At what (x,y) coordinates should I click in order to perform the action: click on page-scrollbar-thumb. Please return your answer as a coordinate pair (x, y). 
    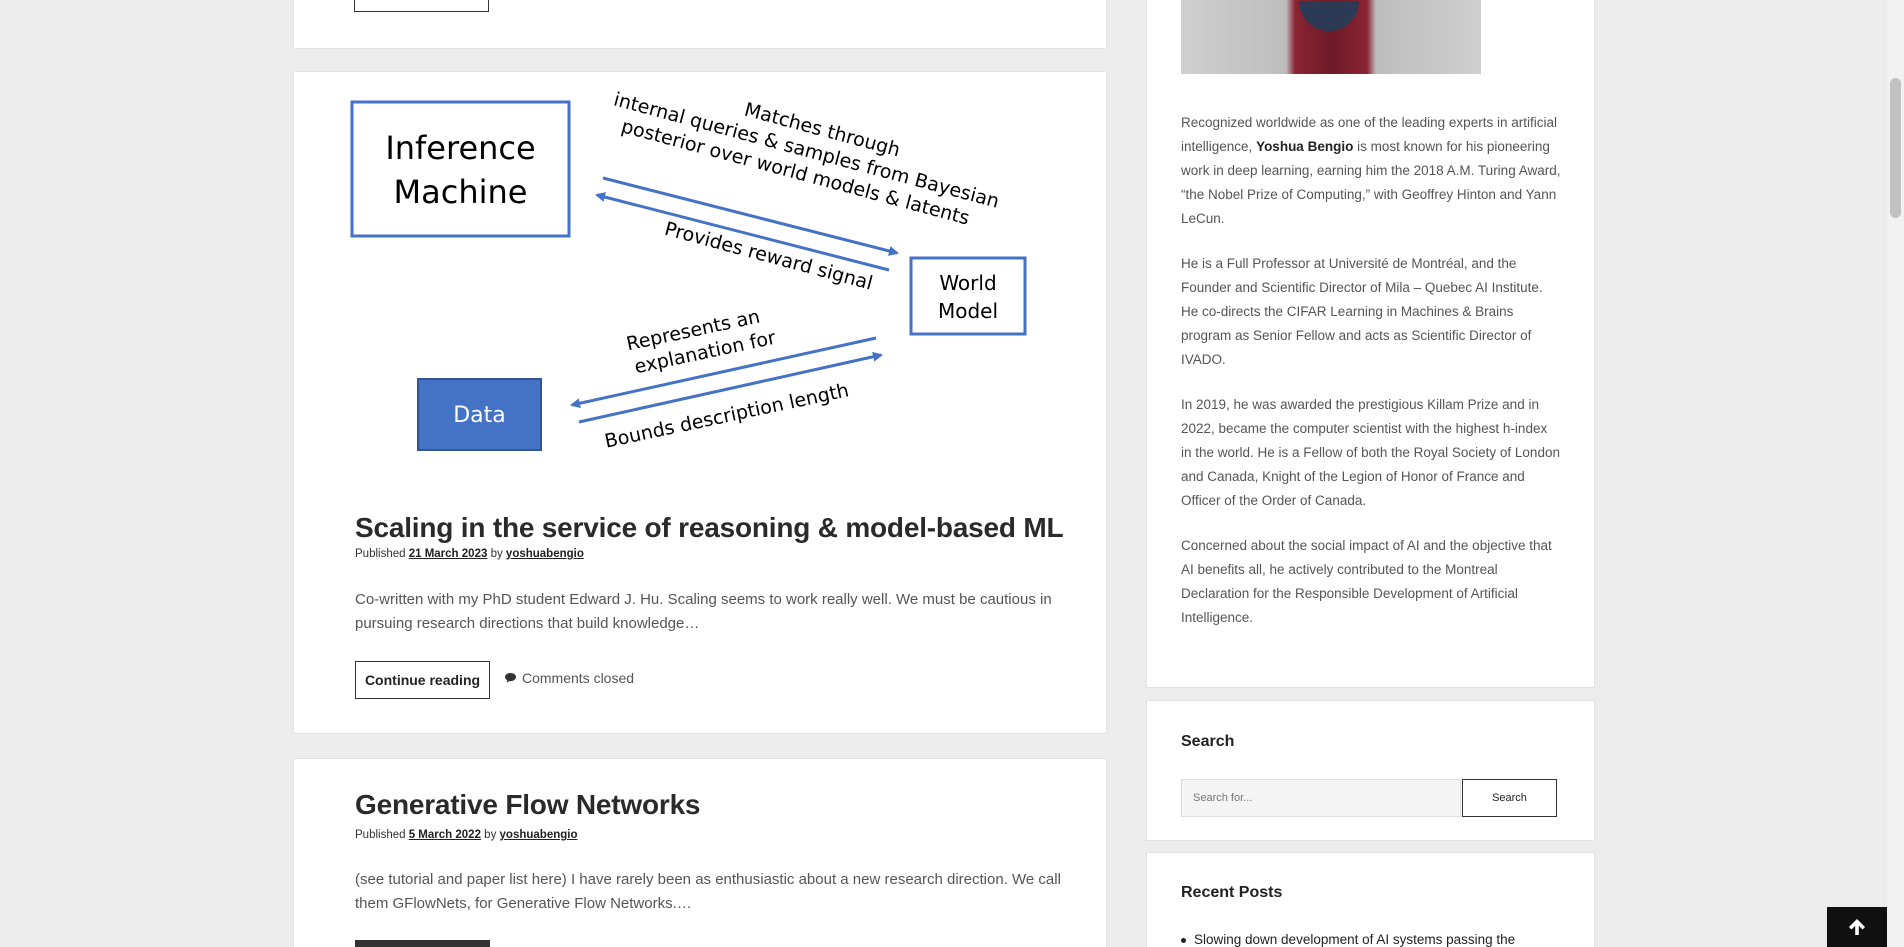
    Looking at the image, I should click on (1895, 148).